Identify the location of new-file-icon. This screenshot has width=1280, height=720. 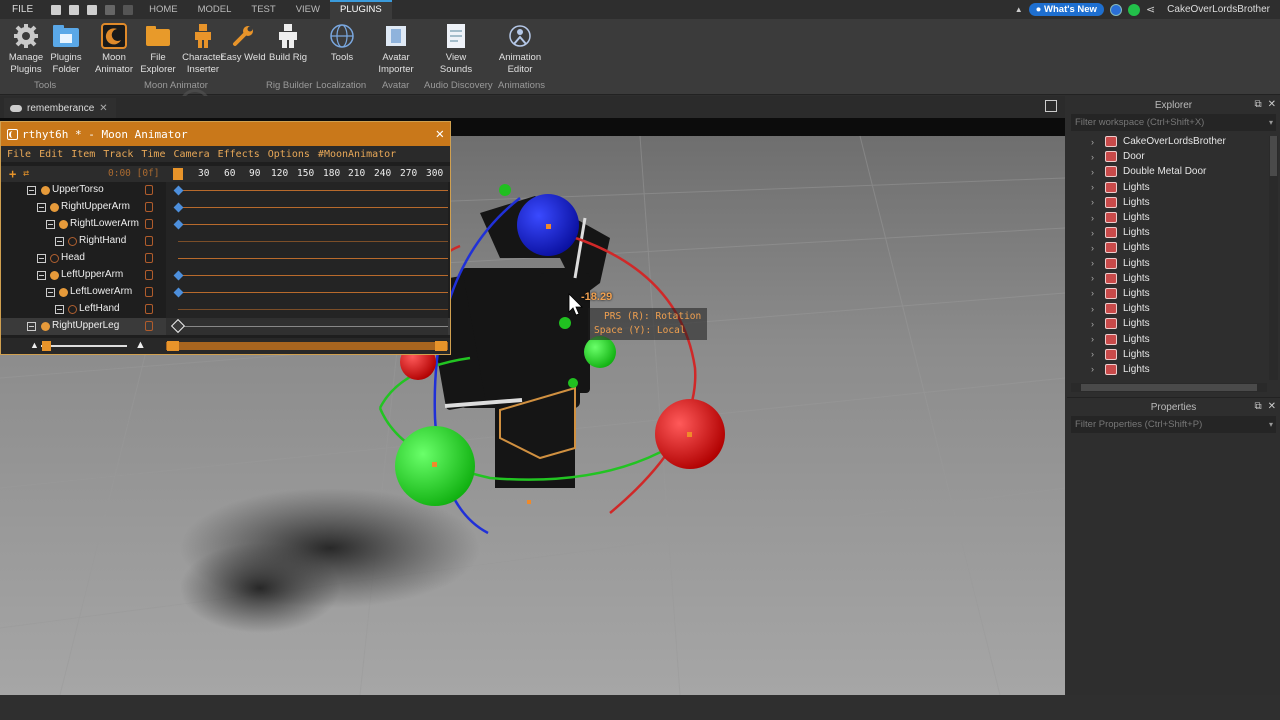
(56, 9).